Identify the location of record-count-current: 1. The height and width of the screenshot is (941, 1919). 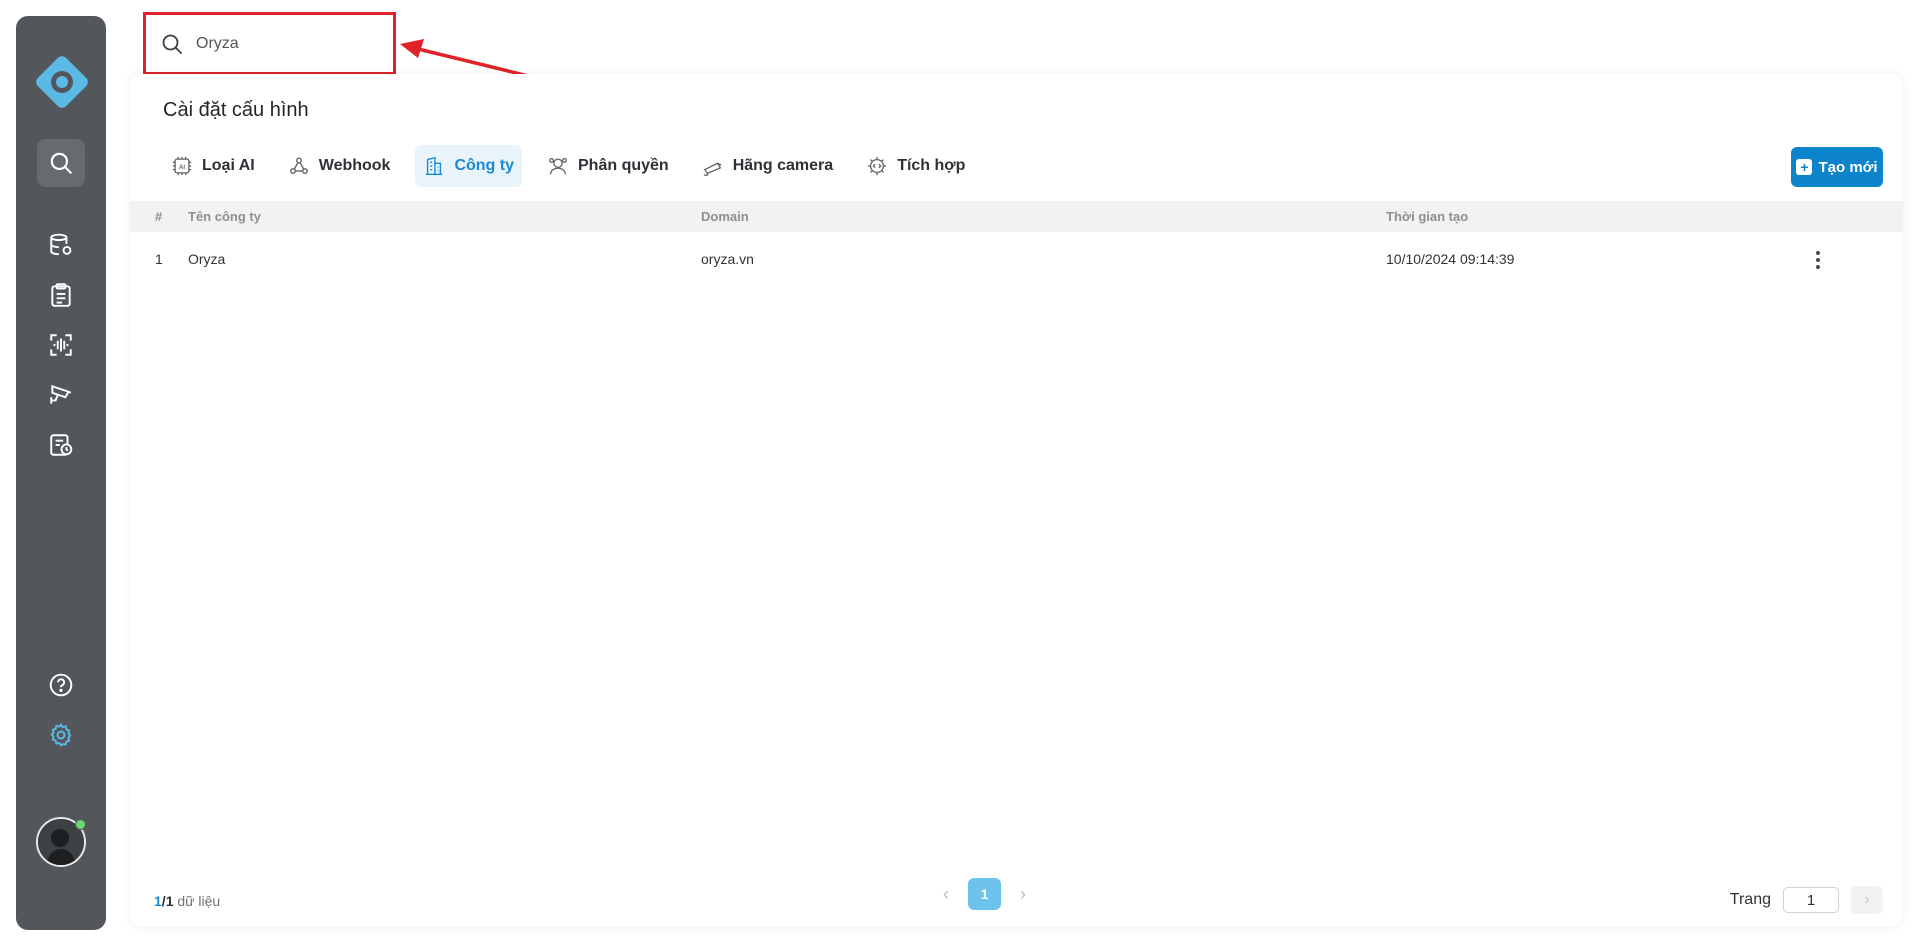
(158, 901).